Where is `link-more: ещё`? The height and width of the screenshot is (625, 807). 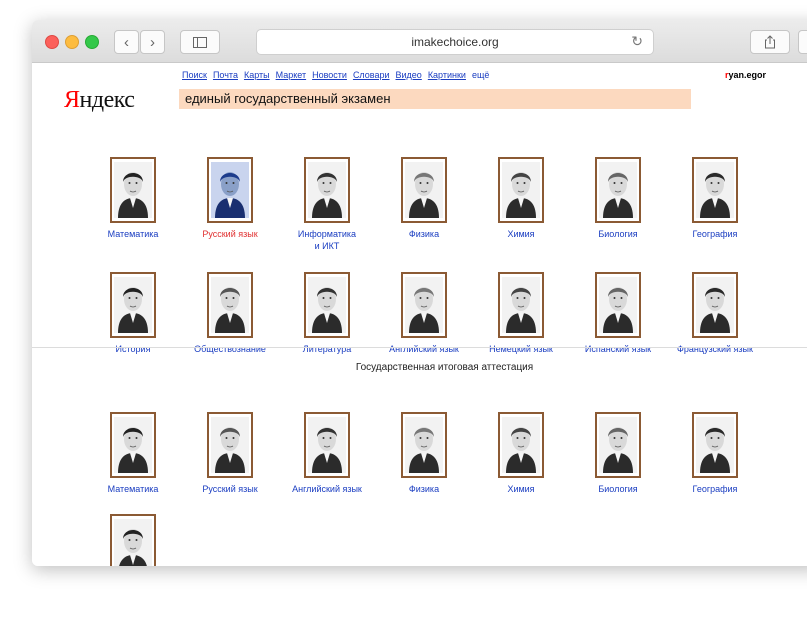
link-more: ещё is located at coordinates (480, 75).